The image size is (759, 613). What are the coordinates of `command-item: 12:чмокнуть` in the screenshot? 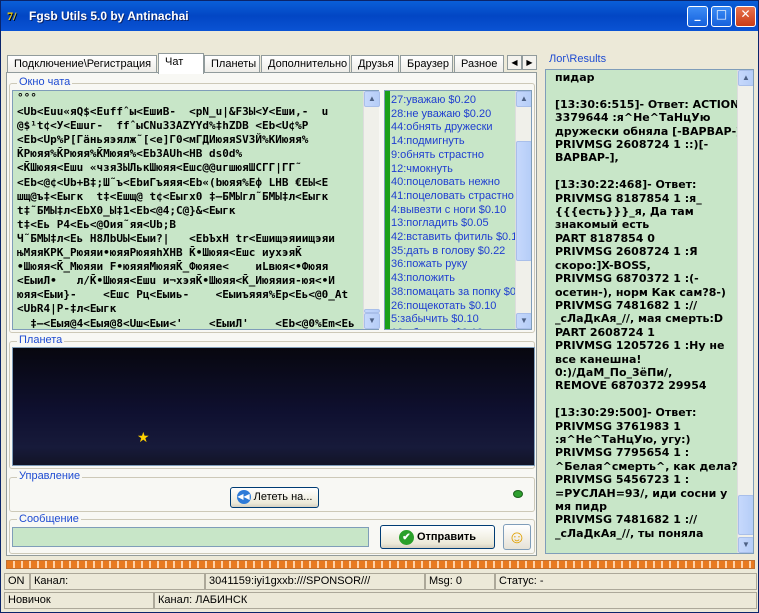 It's located at (453, 170).